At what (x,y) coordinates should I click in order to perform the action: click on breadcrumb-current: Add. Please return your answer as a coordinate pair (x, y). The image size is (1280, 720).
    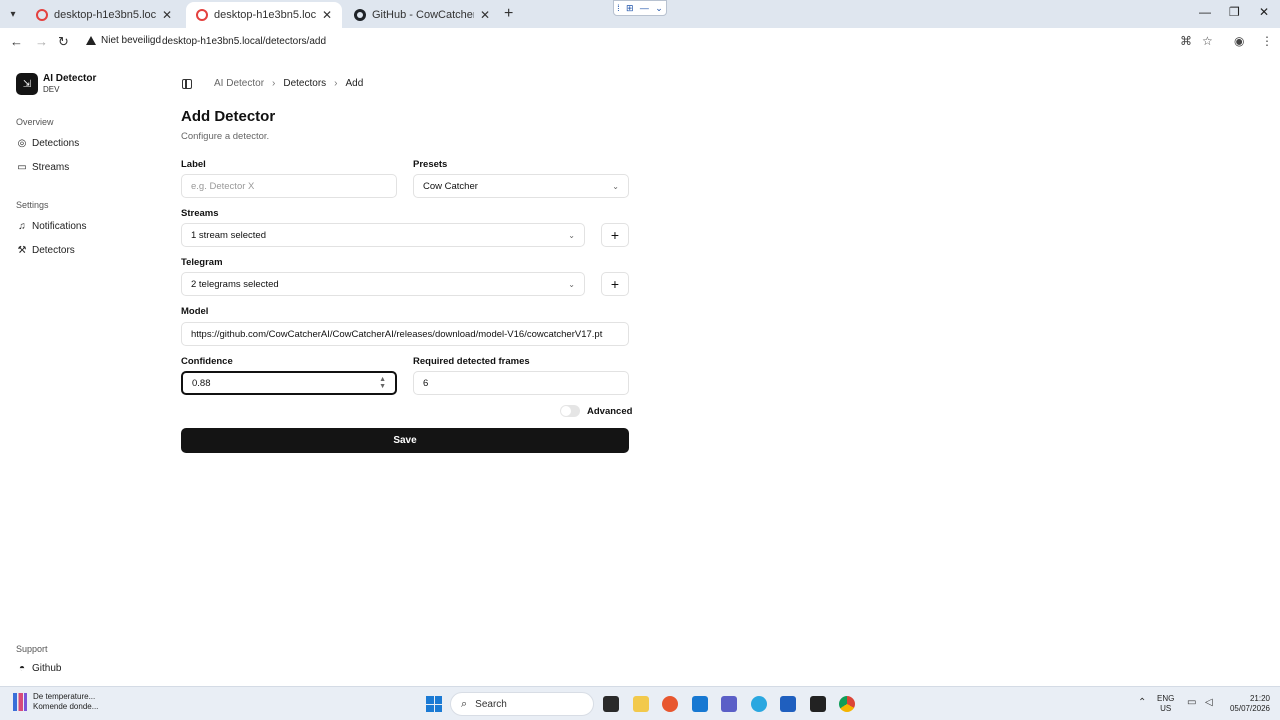
    Looking at the image, I should click on (354, 83).